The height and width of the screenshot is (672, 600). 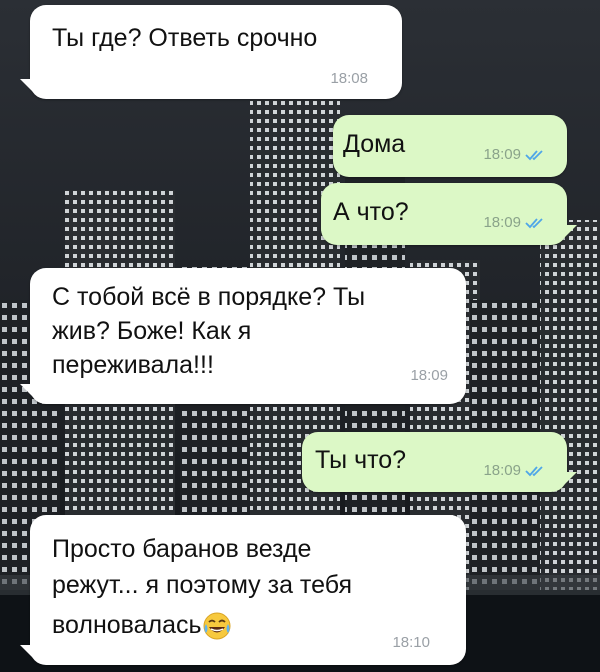 What do you see at coordinates (449, 214) in the screenshot?
I see `message-outgoing: А что? 18:09` at bounding box center [449, 214].